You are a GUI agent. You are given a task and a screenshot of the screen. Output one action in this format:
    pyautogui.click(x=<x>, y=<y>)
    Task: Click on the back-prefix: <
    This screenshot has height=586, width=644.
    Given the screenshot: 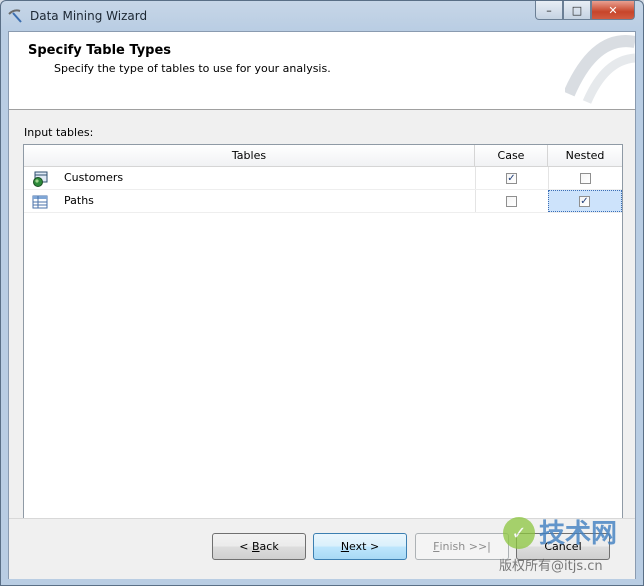 What is the action you would take?
    pyautogui.click(x=245, y=546)
    